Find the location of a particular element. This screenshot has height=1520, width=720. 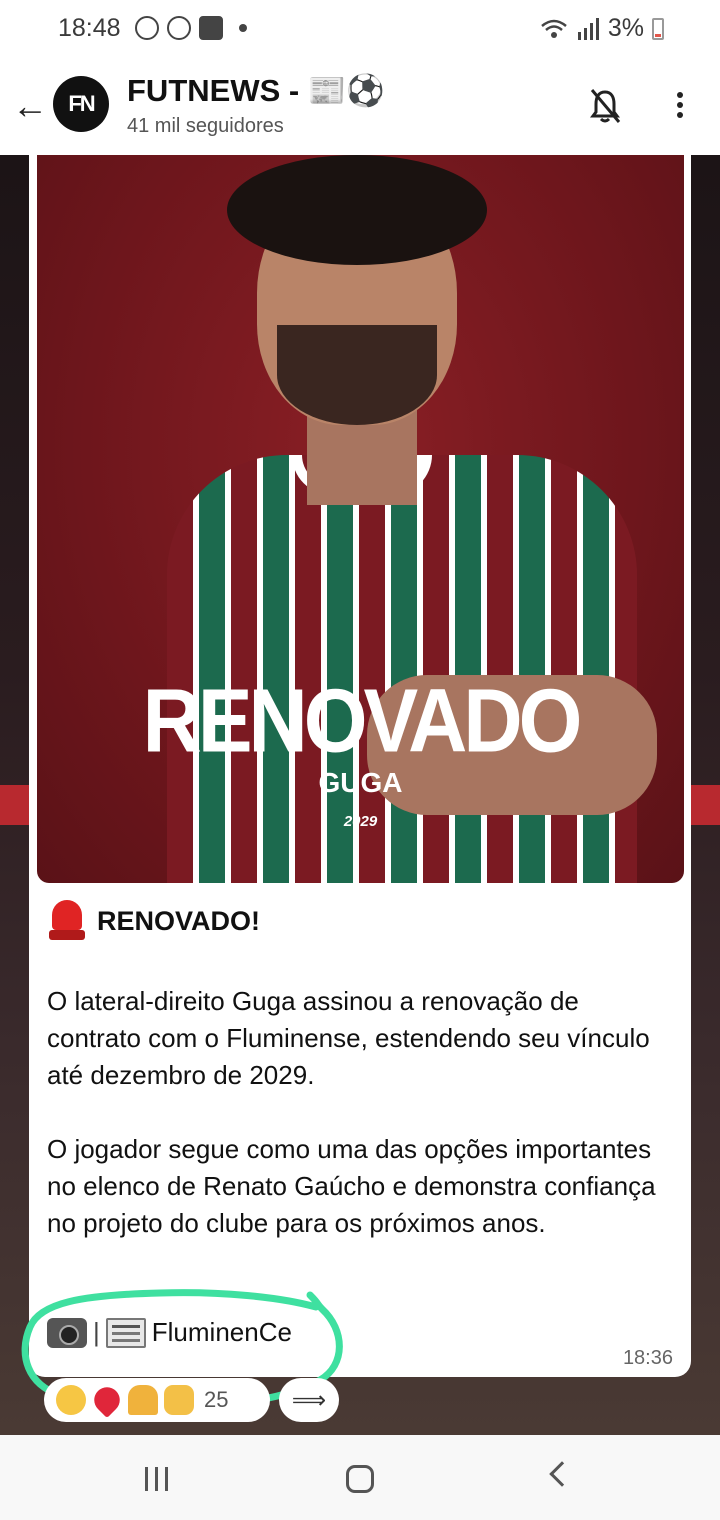

player-hair is located at coordinates (357, 210).